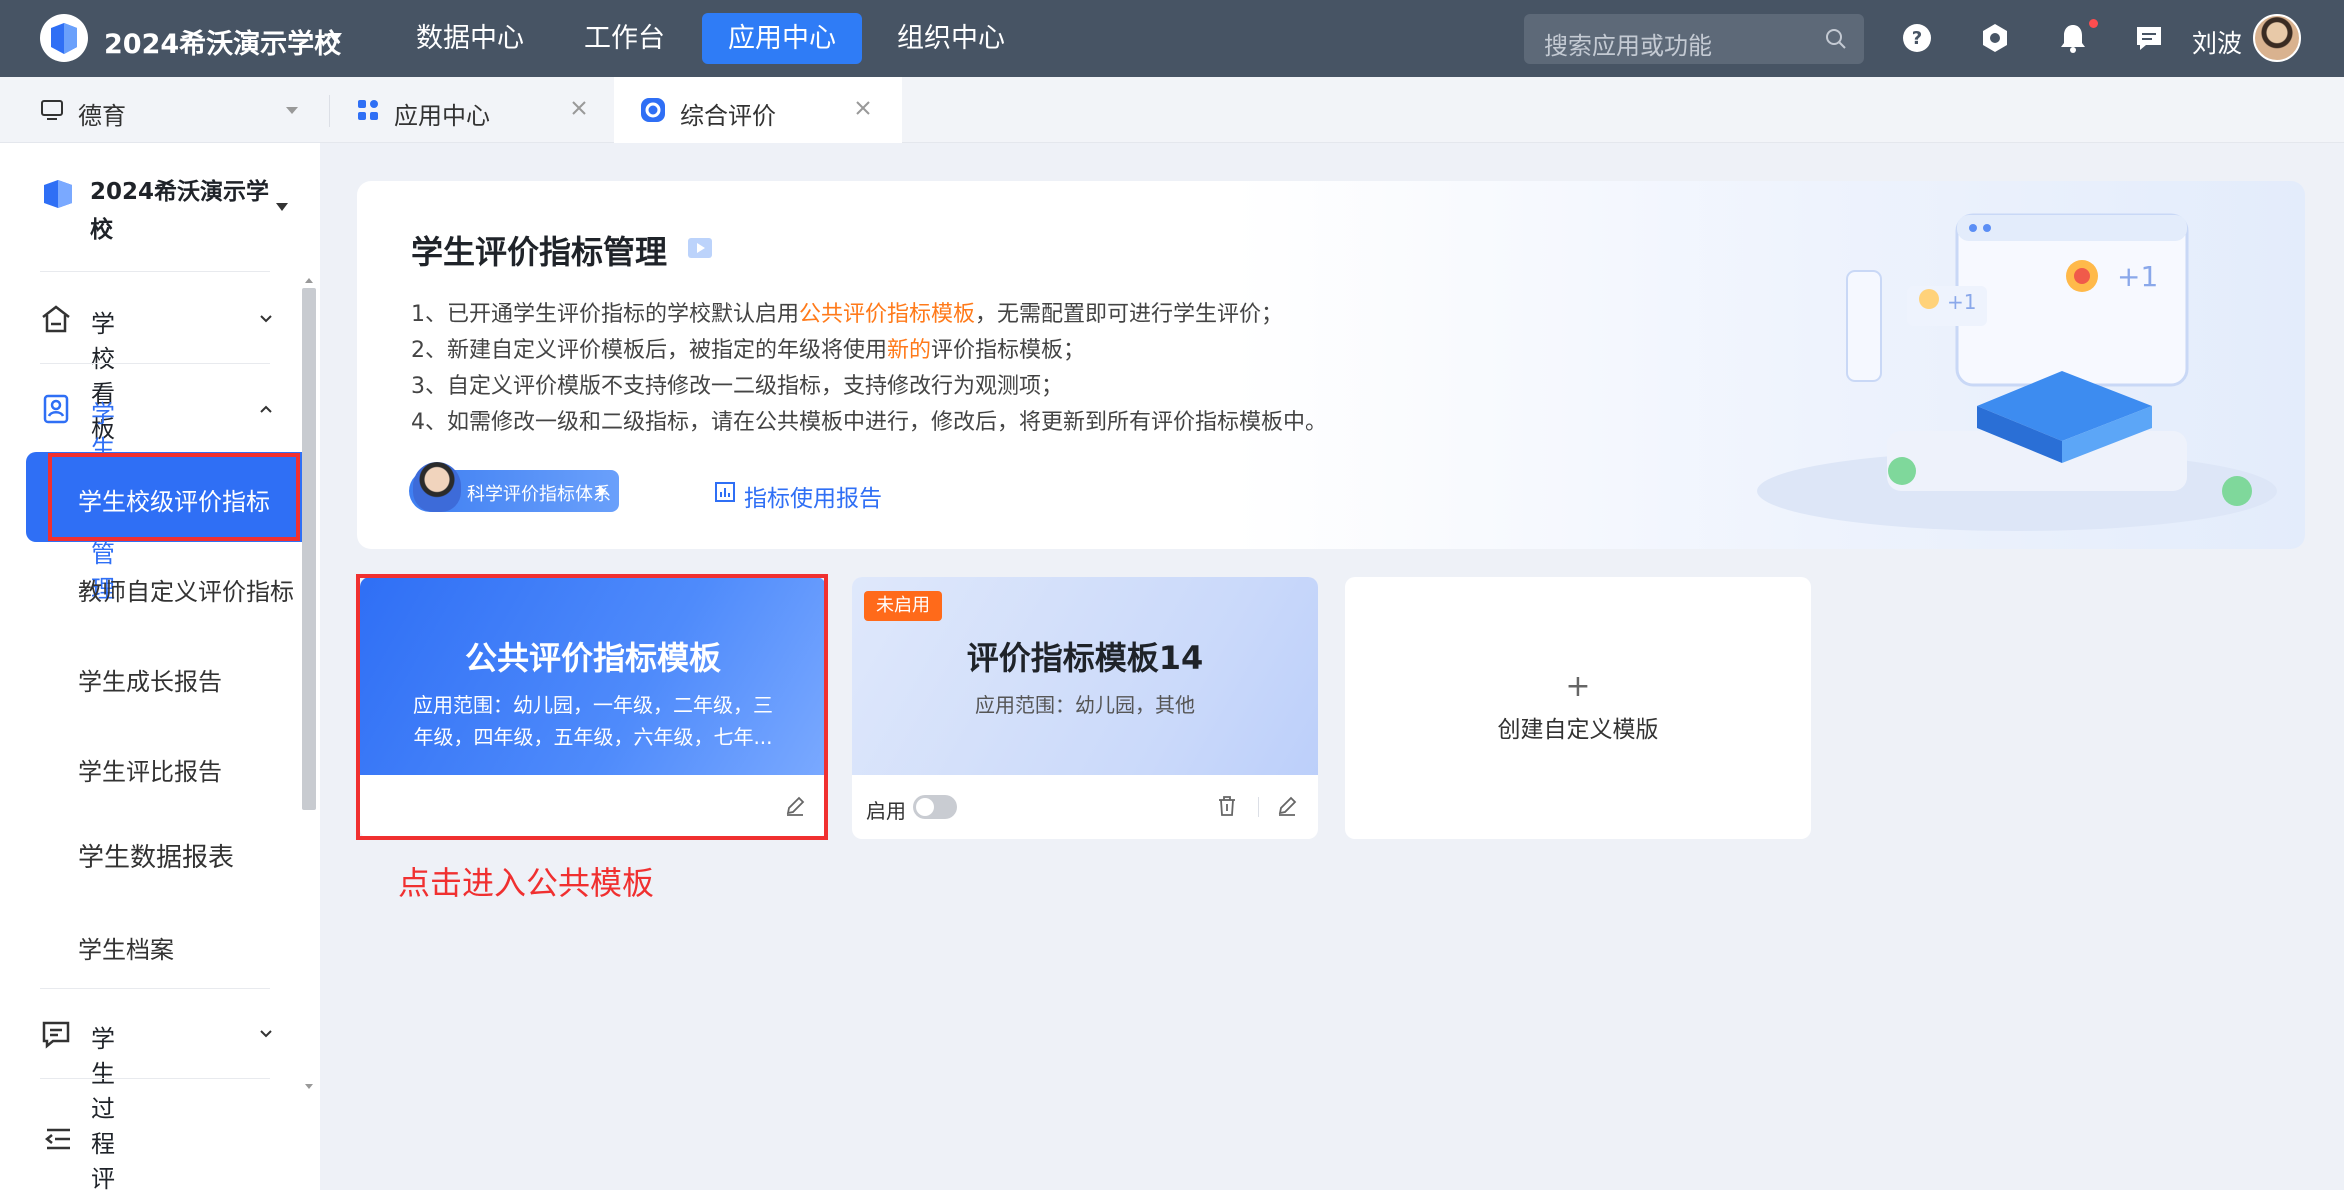 Image resolution: width=2344 pixels, height=1190 pixels. What do you see at coordinates (156, 855) in the screenshot?
I see `sidebar-item-data-report: 学生数据报表` at bounding box center [156, 855].